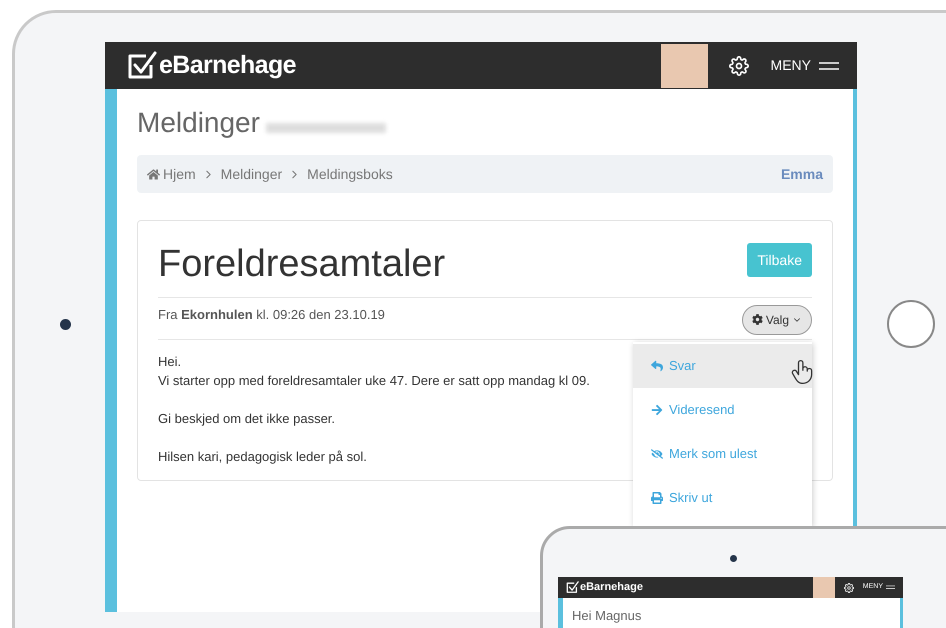 The image size is (946, 628). Describe the element at coordinates (153, 174) in the screenshot. I see `home-icon` at that location.